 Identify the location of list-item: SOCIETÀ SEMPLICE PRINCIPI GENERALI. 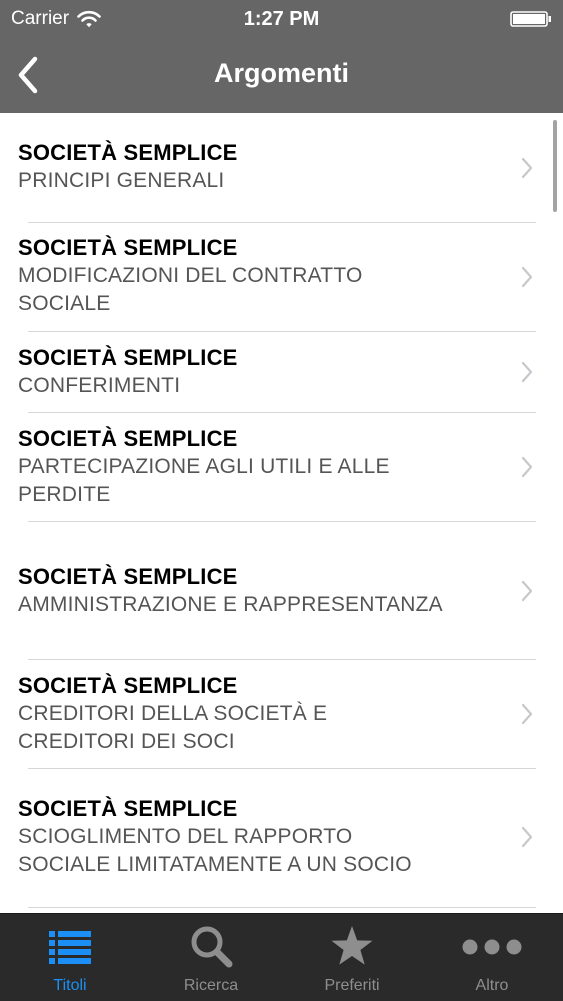
(281, 167).